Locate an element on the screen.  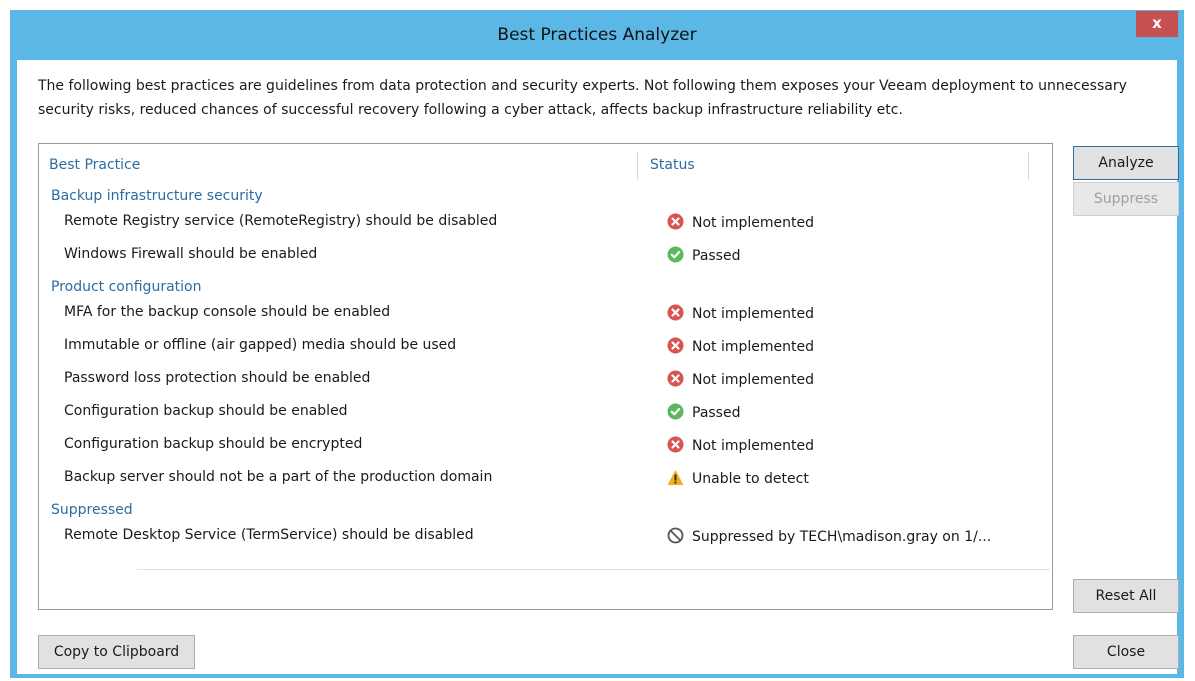
group-header: Backup infrastructure security is located at coordinates (157, 196).